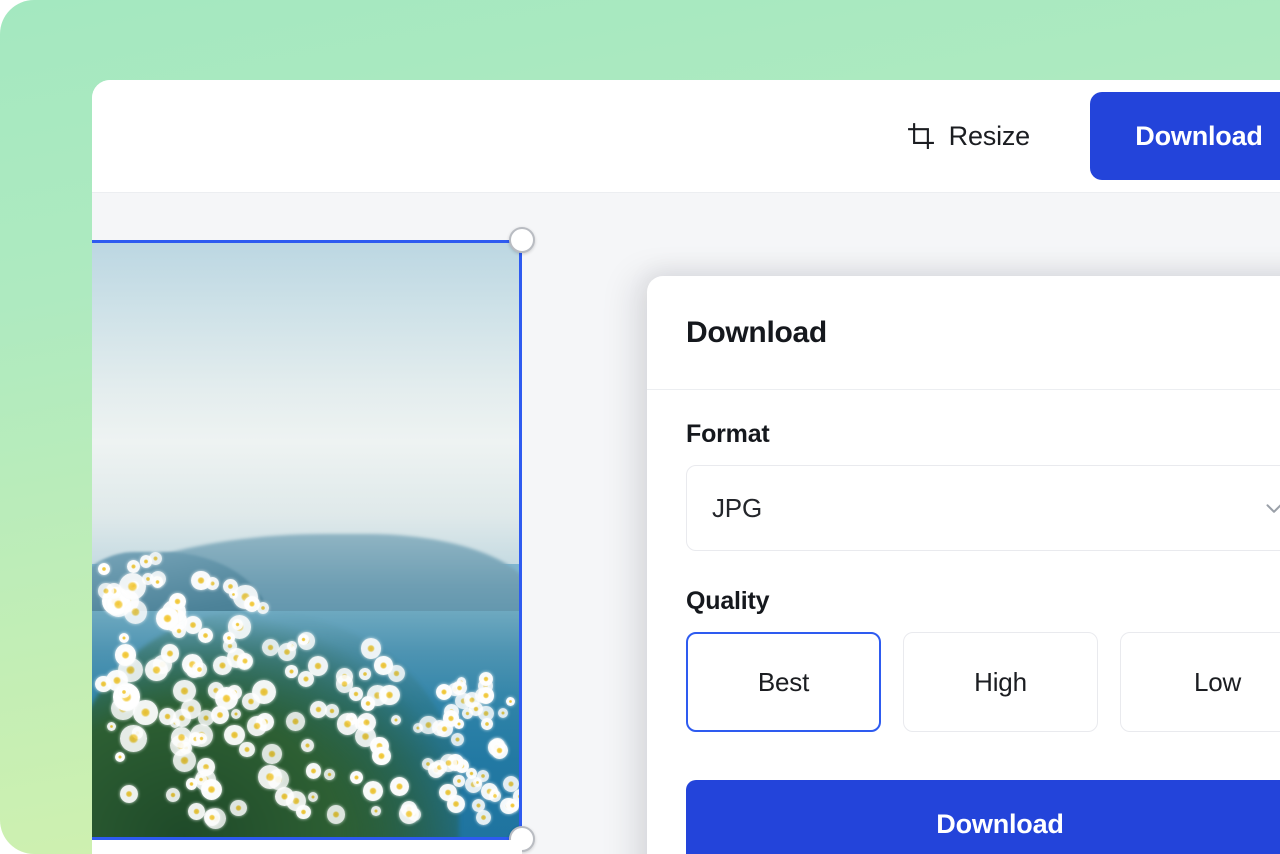  Describe the element at coordinates (783, 682) in the screenshot. I see `quality-option-best: Best` at that location.